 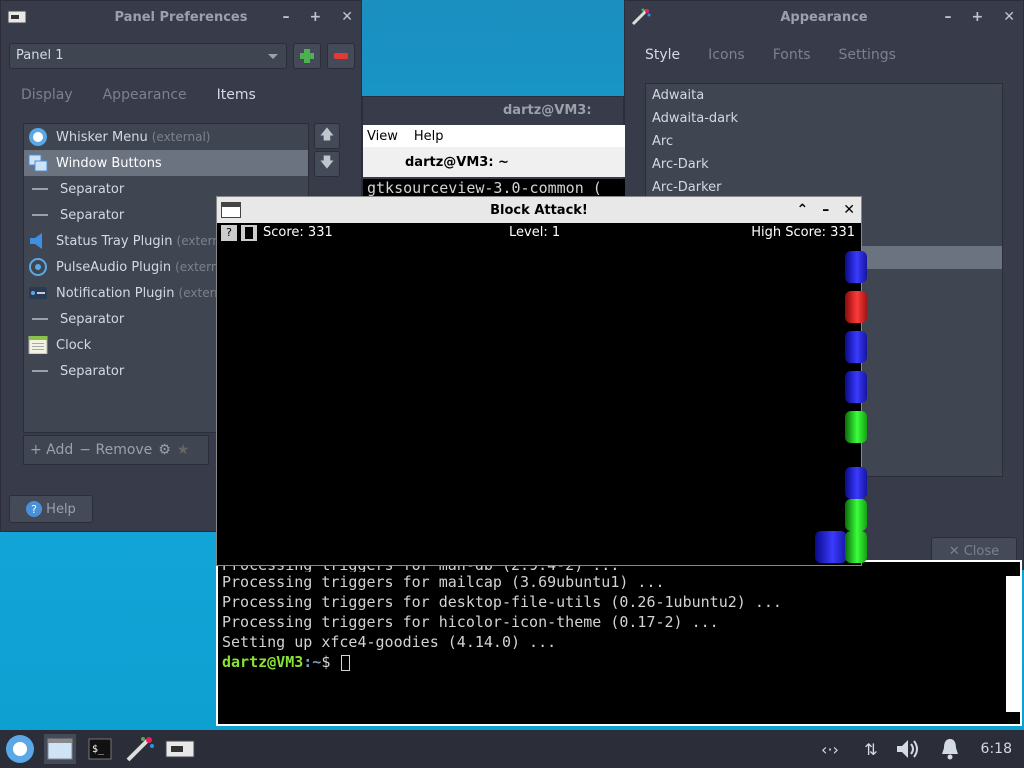 What do you see at coordinates (38, 345) in the screenshot?
I see `clock-icon` at bounding box center [38, 345].